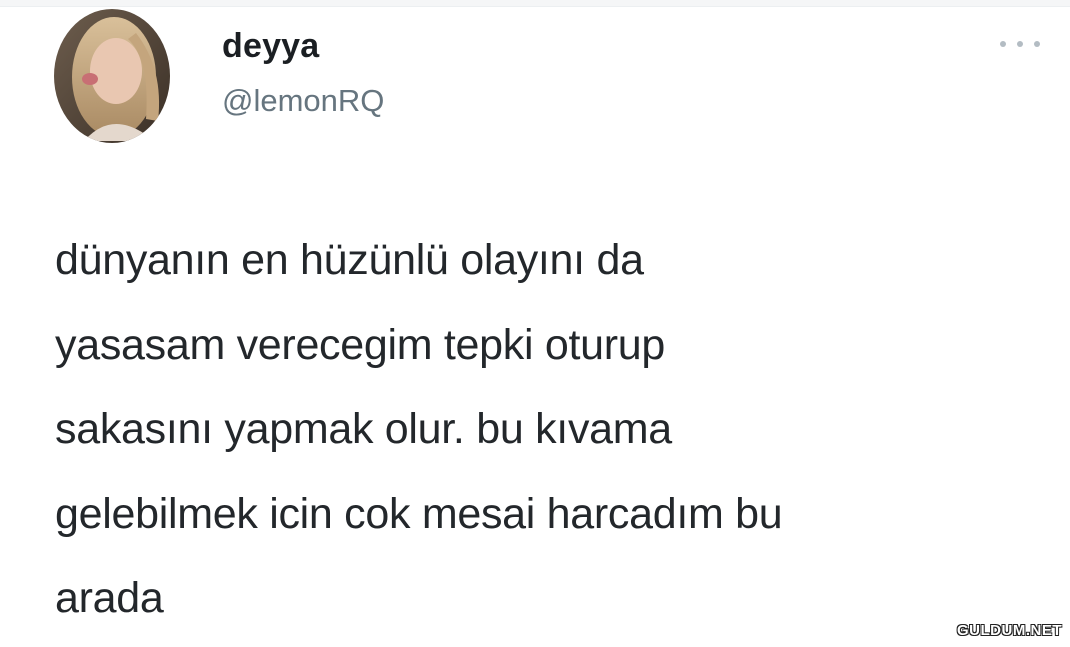 This screenshot has width=1070, height=647. I want to click on user-handle: @lemonRQ, so click(303, 101).